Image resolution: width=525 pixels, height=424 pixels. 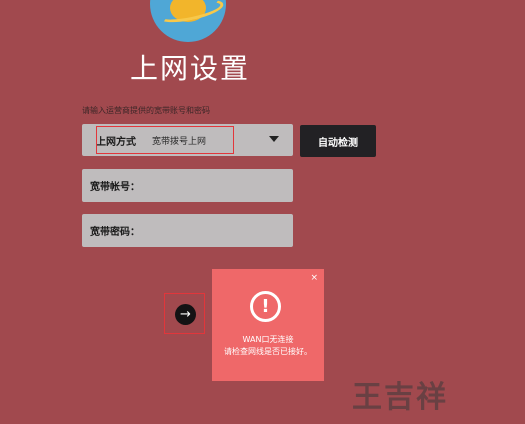 What do you see at coordinates (190, 68) in the screenshot?
I see `page-title: 上网设置` at bounding box center [190, 68].